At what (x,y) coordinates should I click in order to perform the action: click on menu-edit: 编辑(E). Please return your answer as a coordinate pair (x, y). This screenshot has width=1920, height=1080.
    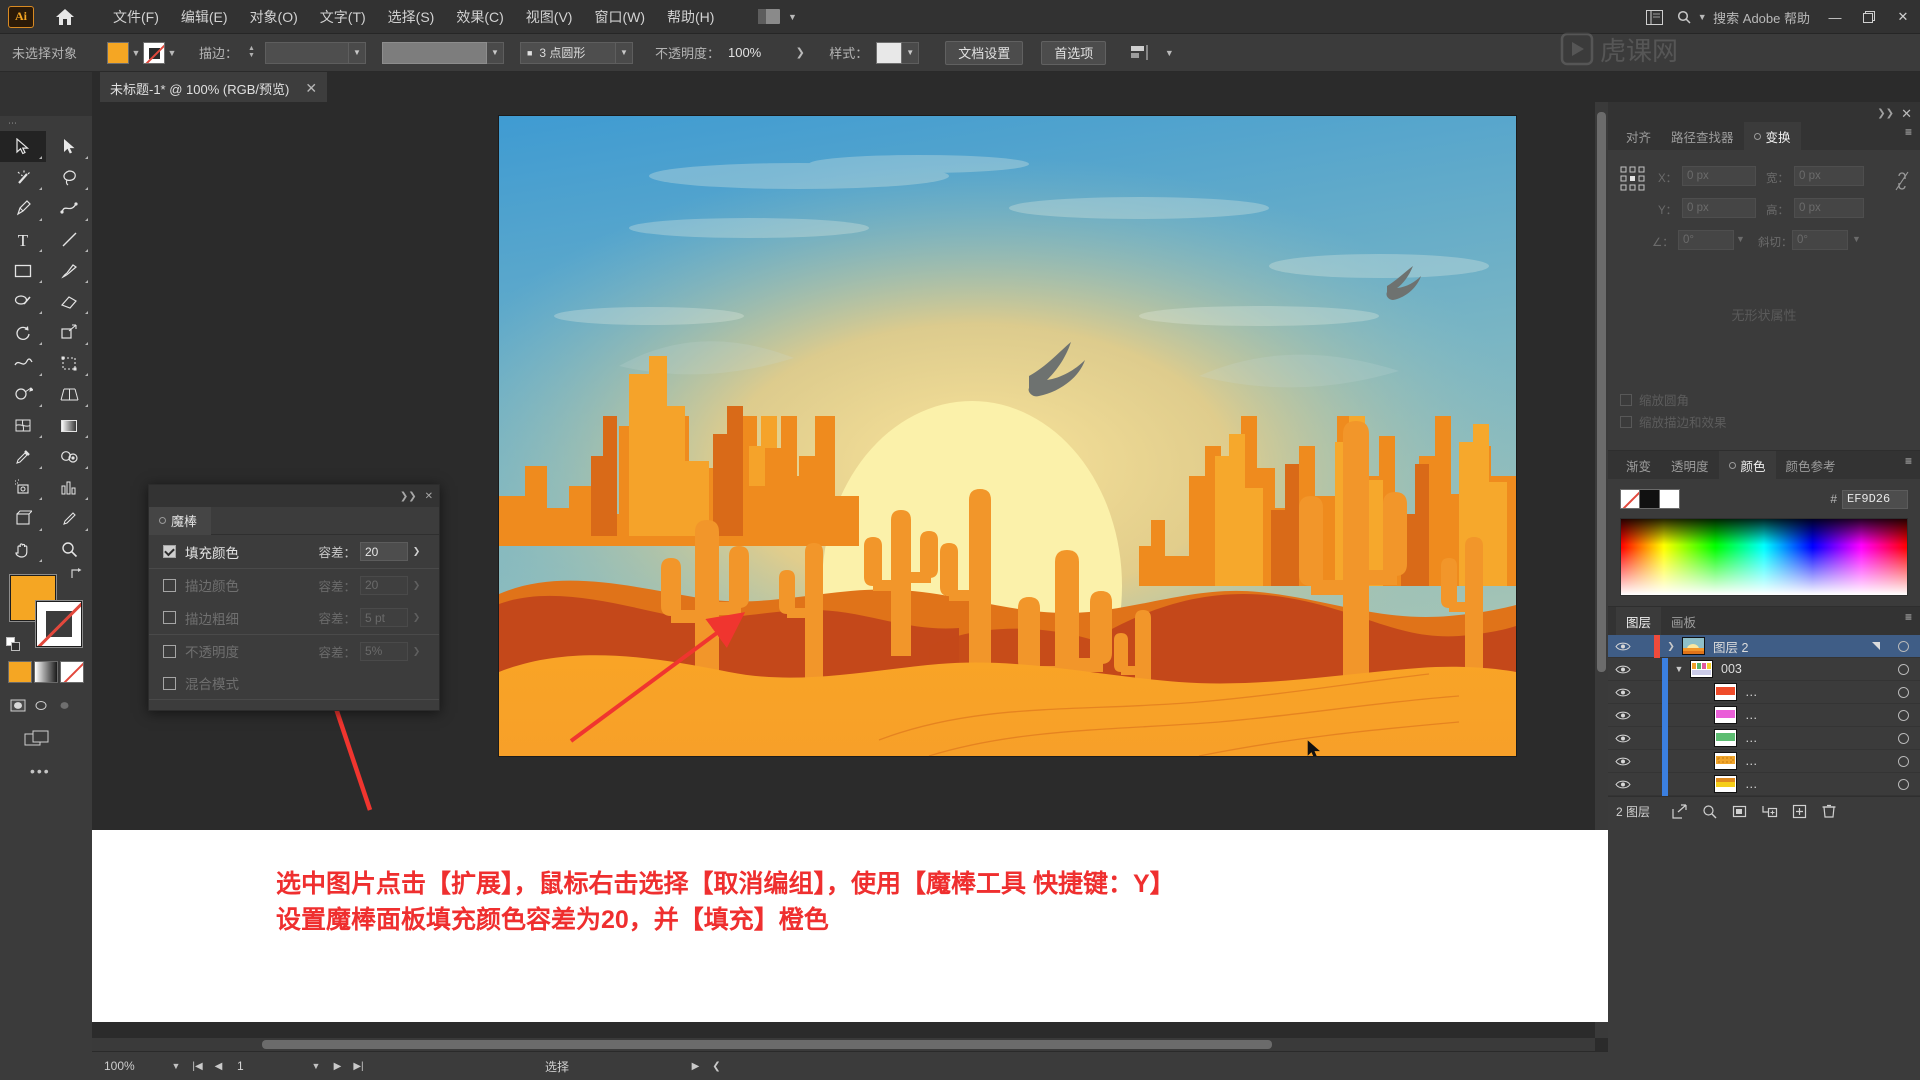
    Looking at the image, I should click on (204, 17).